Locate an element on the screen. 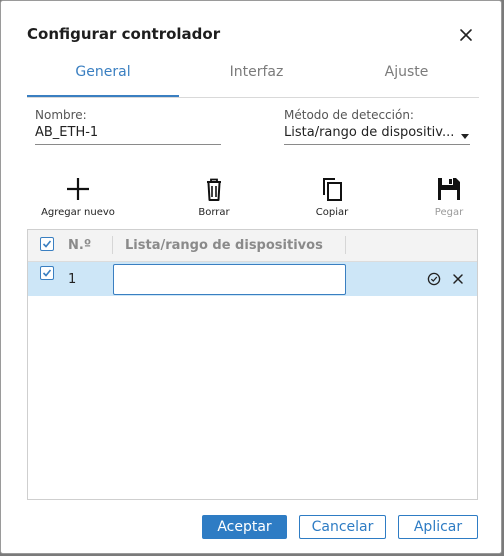 This screenshot has width=504, height=556. trash-icon is located at coordinates (214, 189).